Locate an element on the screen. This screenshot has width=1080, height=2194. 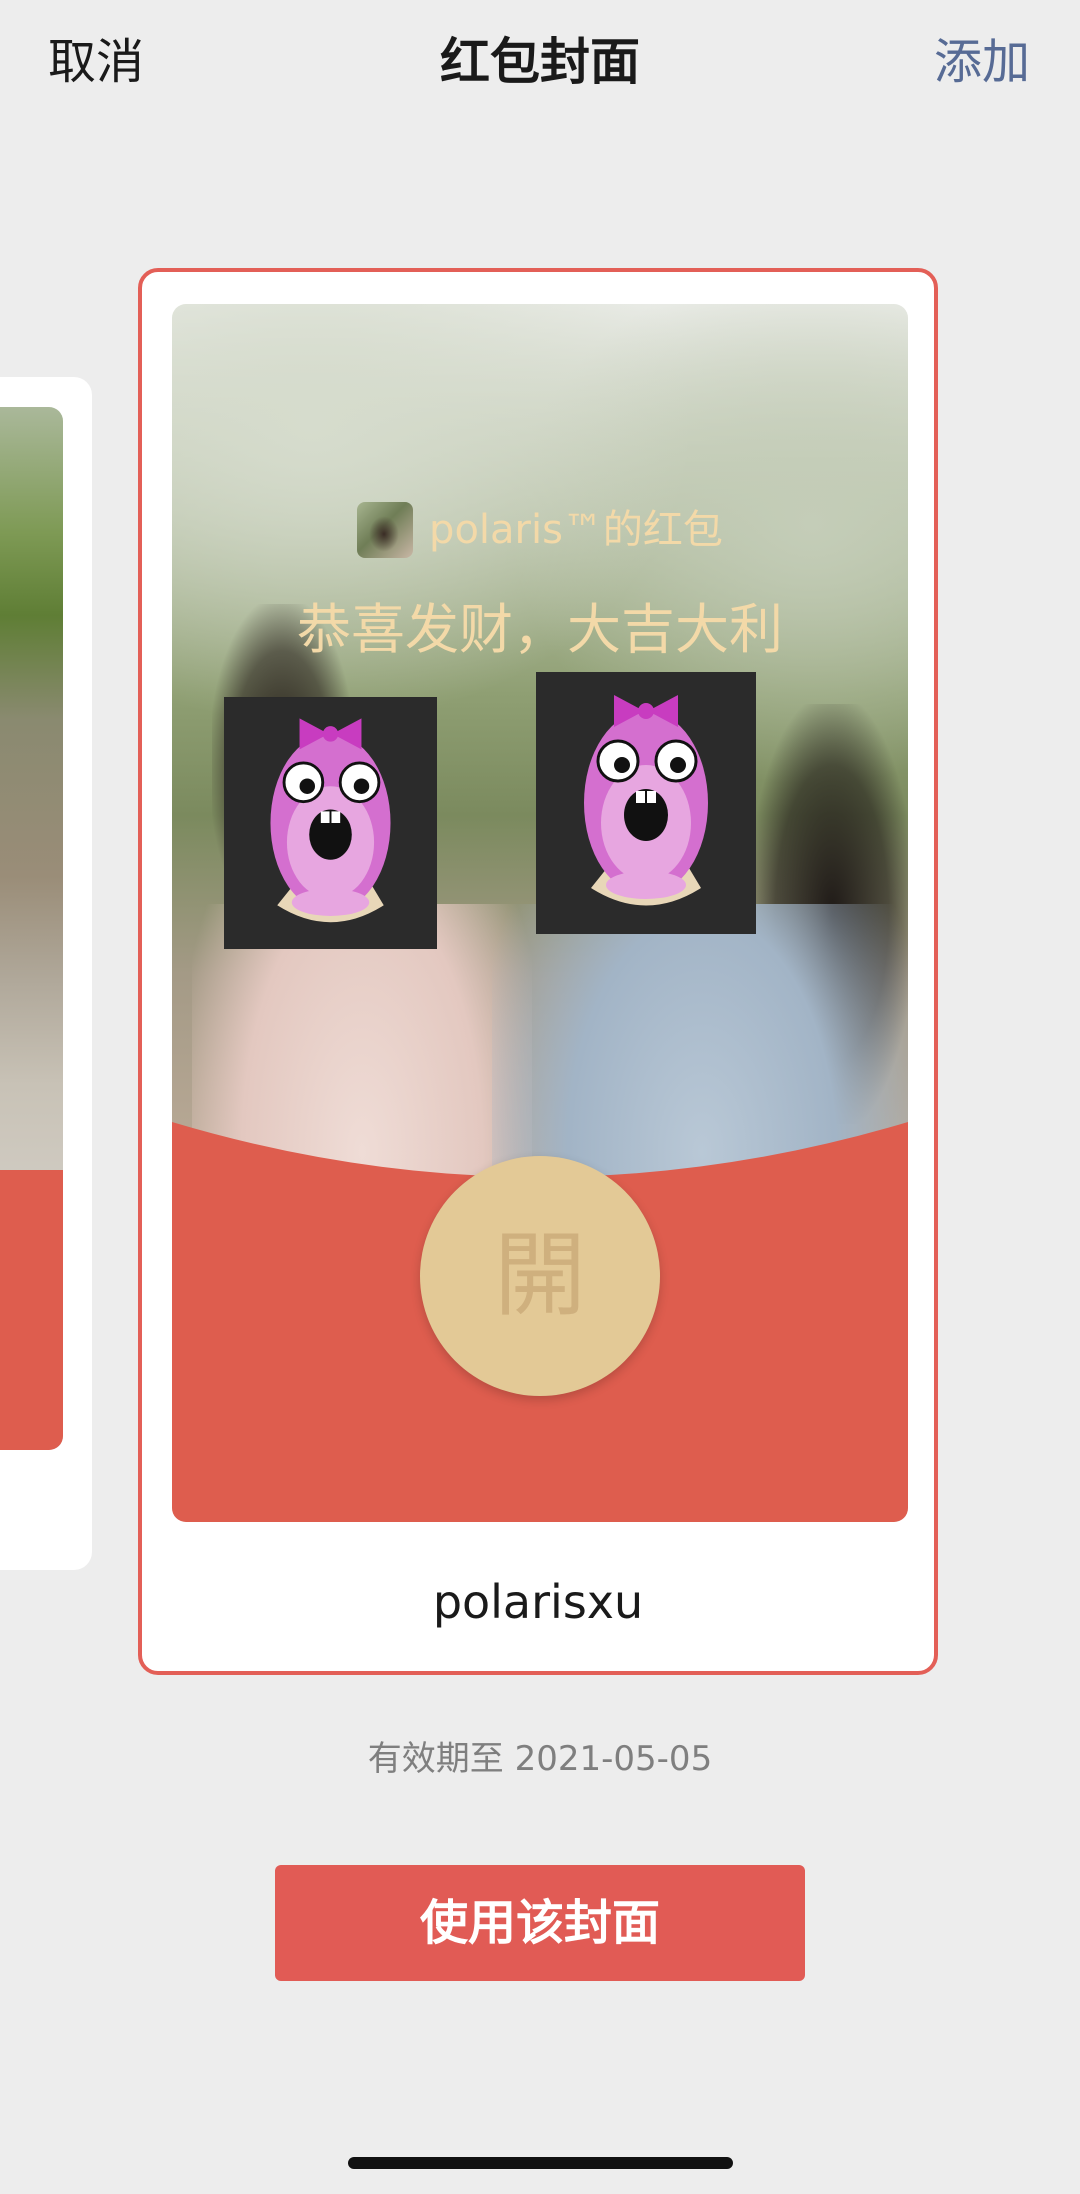
use-cover-button: 使用该封面 is located at coordinates (540, 1923).